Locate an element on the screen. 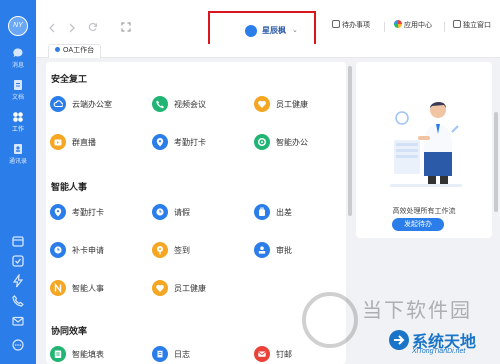 The height and width of the screenshot is (364, 500). calendar-icon is located at coordinates (18, 241).